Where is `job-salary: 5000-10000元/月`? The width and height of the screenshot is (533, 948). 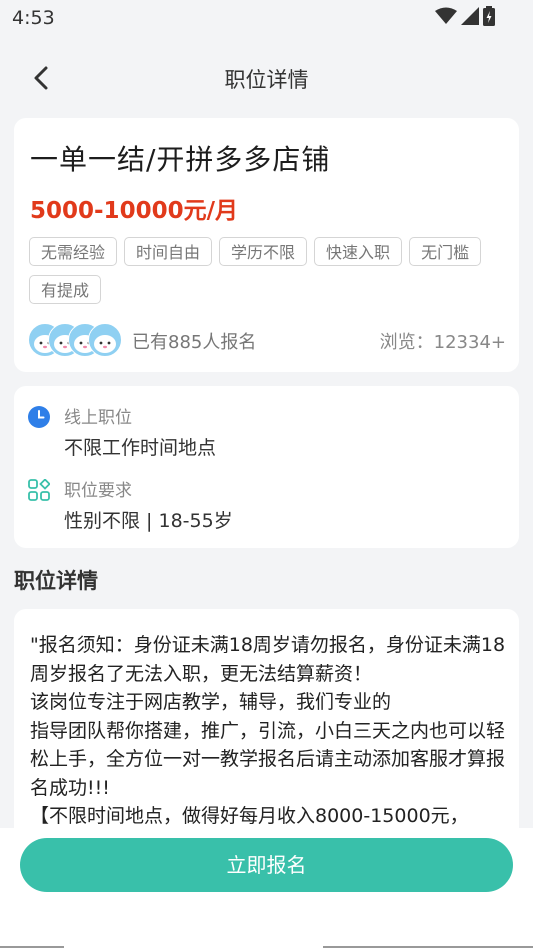
job-salary: 5000-10000元/月 is located at coordinates (134, 211).